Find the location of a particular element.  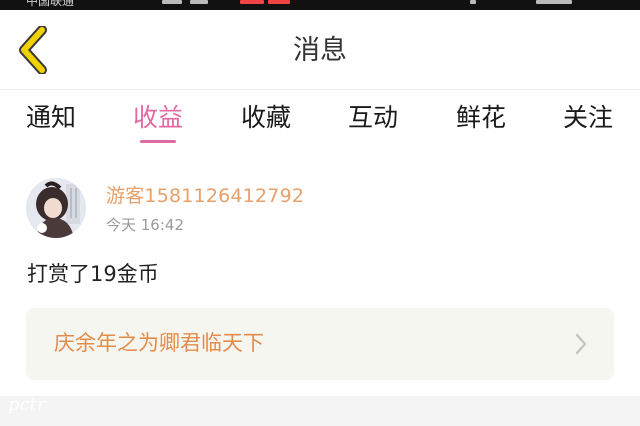

tab-notifications: 通知 is located at coordinates (51, 118).